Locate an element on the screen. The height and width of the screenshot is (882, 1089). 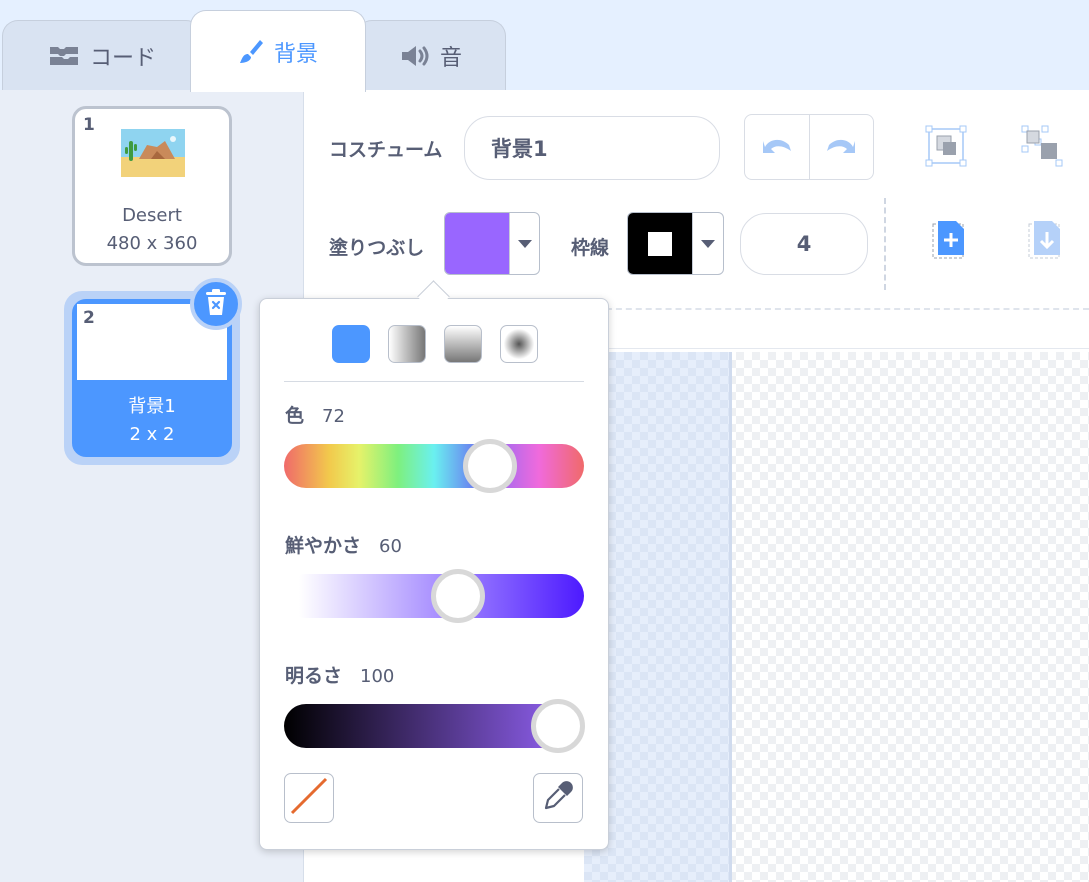
group-icon is located at coordinates (946, 148).